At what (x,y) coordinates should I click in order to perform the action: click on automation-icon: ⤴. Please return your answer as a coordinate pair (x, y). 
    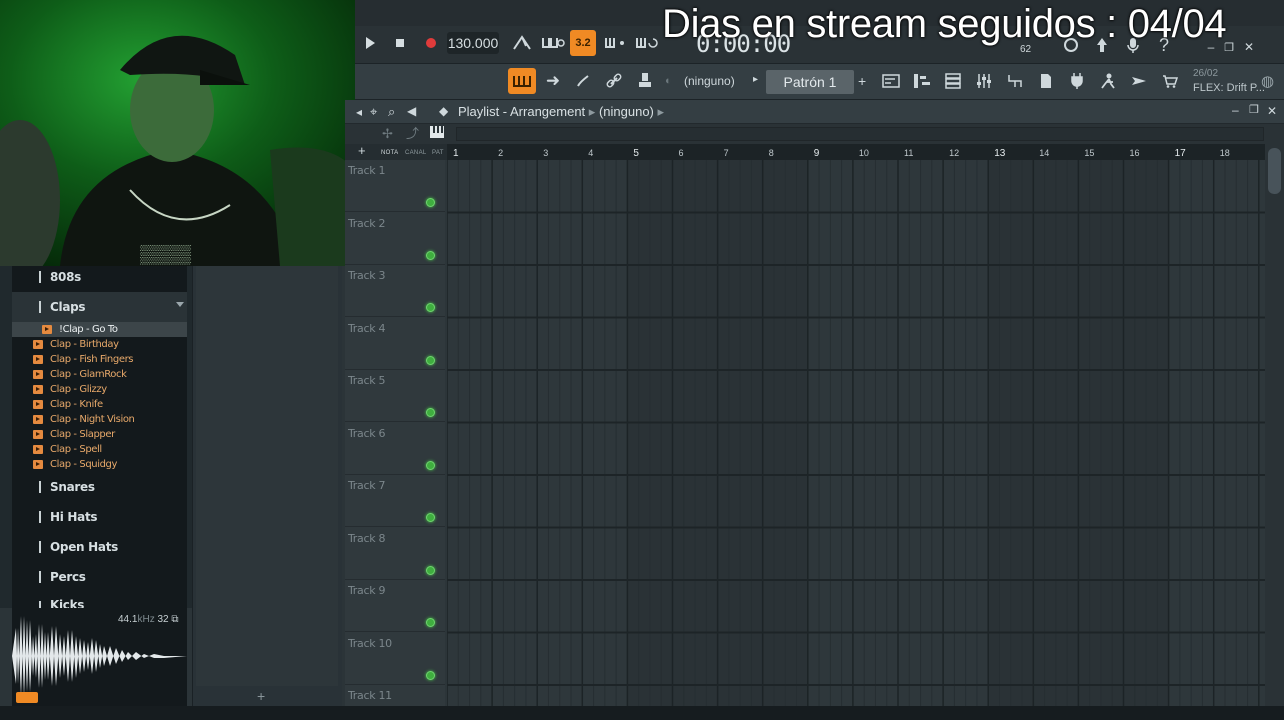
    Looking at the image, I should click on (412, 133).